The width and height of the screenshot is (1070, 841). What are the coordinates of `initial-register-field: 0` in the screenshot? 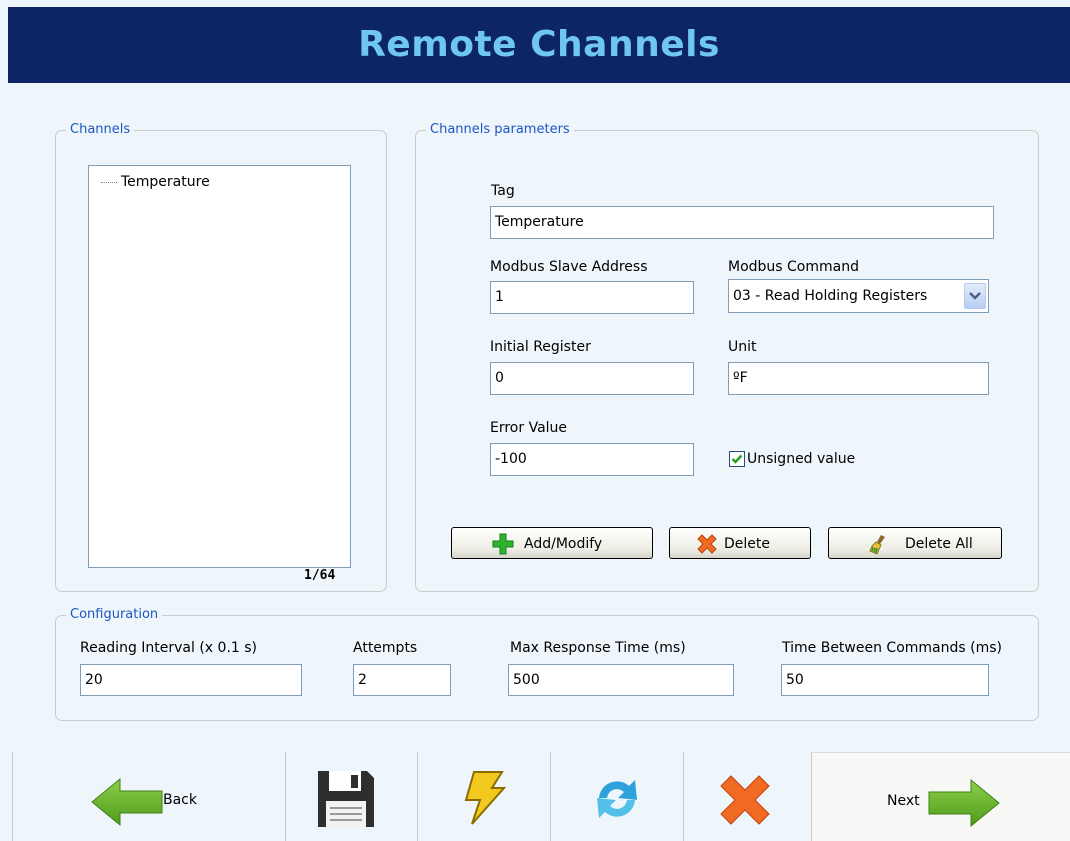 It's located at (592, 378).